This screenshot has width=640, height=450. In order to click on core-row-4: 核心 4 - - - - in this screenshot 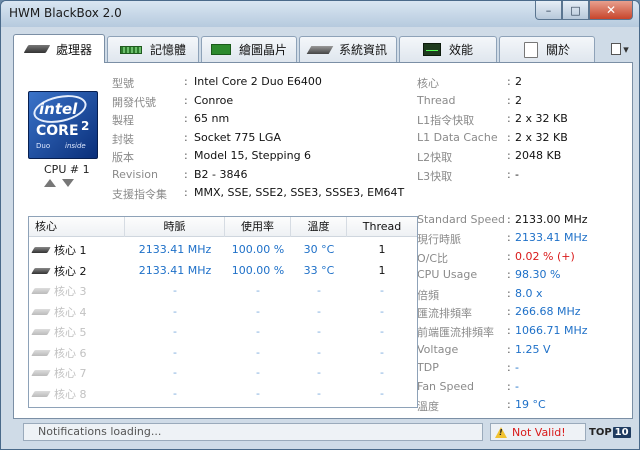, I will do `click(223, 312)`.